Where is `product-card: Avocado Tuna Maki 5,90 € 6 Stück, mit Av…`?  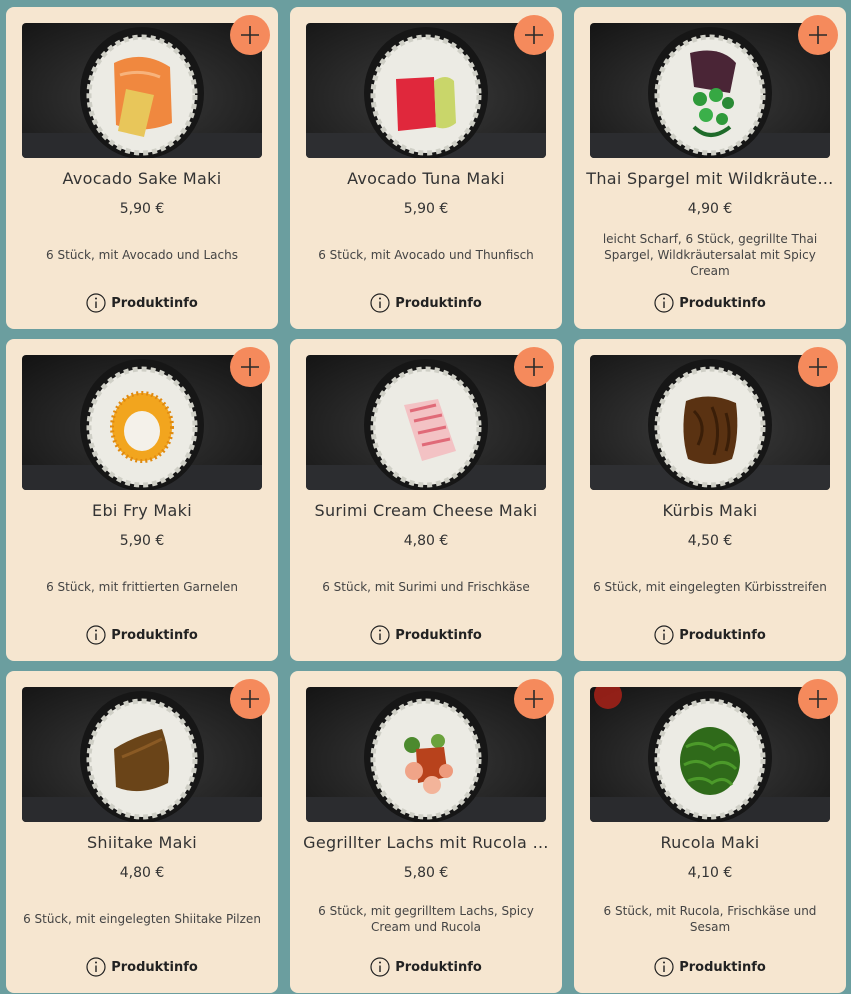 product-card: Avocado Tuna Maki 5,90 € 6 Stück, mit Av… is located at coordinates (426, 168).